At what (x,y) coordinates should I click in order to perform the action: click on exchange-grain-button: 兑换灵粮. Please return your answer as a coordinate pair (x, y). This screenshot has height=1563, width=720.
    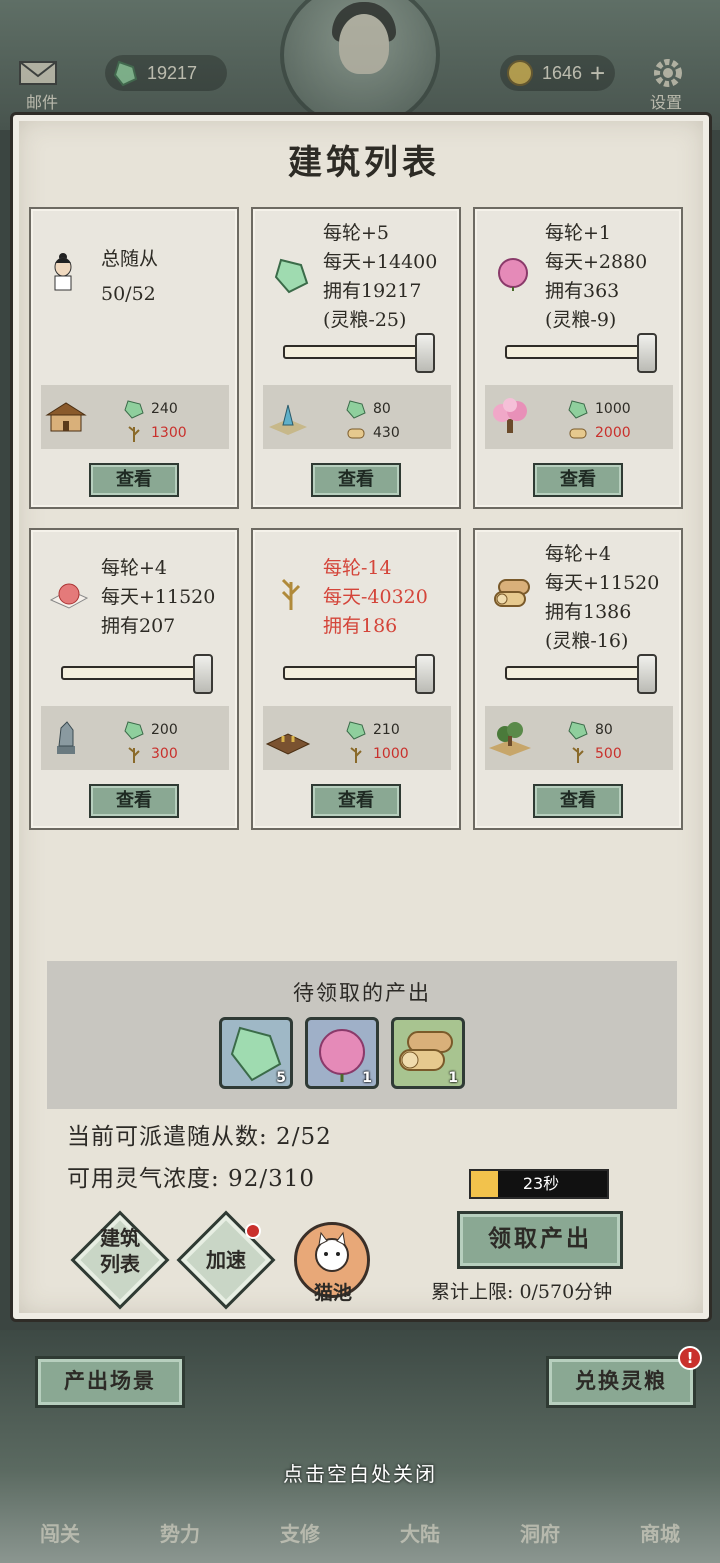
    Looking at the image, I should click on (621, 1382).